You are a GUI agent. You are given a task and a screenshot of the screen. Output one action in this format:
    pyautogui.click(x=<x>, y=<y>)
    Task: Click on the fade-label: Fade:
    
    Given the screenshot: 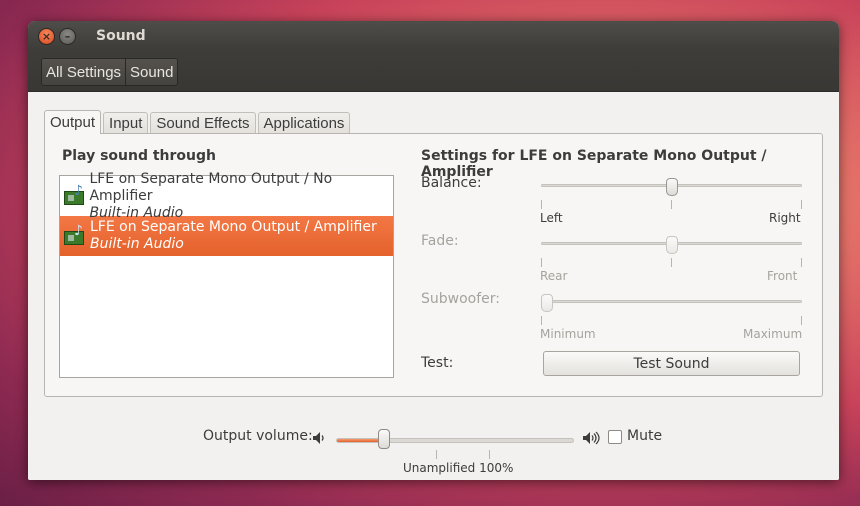 What is the action you would take?
    pyautogui.click(x=440, y=241)
    